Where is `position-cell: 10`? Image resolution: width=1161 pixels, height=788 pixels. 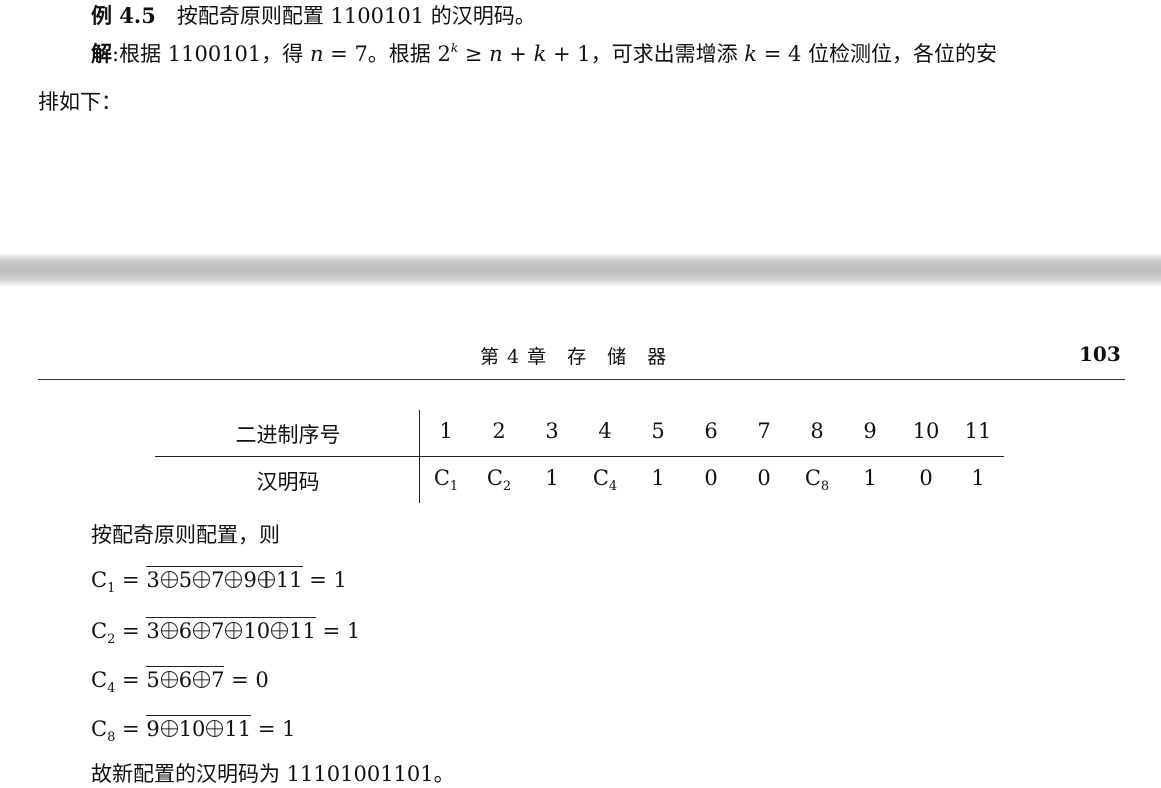
position-cell: 10 is located at coordinates (926, 431).